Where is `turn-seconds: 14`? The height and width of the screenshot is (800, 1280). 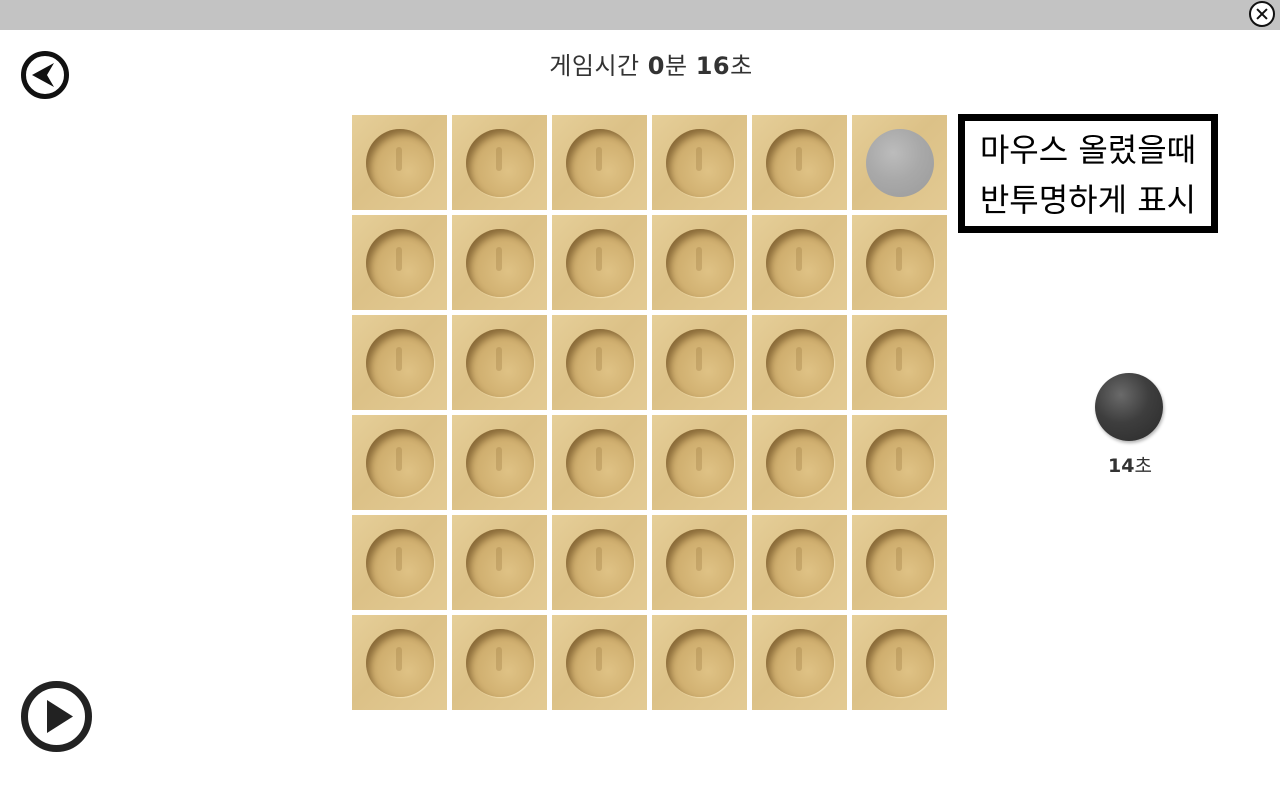 turn-seconds: 14 is located at coordinates (1121, 466).